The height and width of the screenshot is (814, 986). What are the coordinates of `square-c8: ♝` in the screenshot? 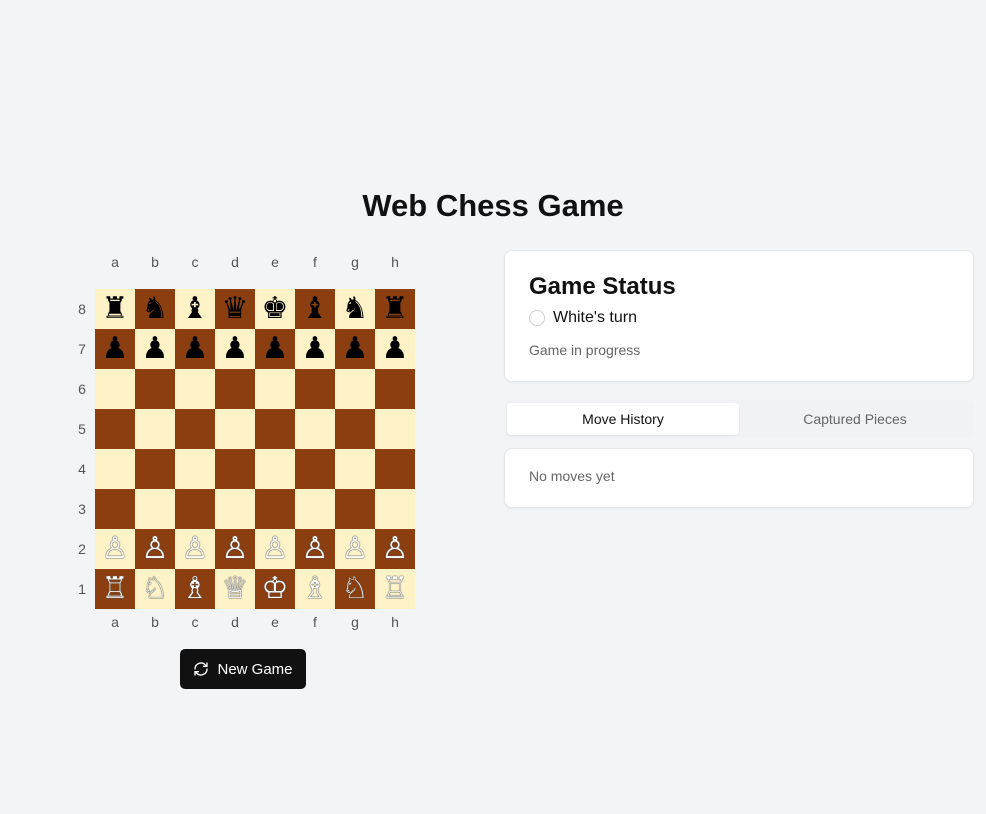 It's located at (195, 309).